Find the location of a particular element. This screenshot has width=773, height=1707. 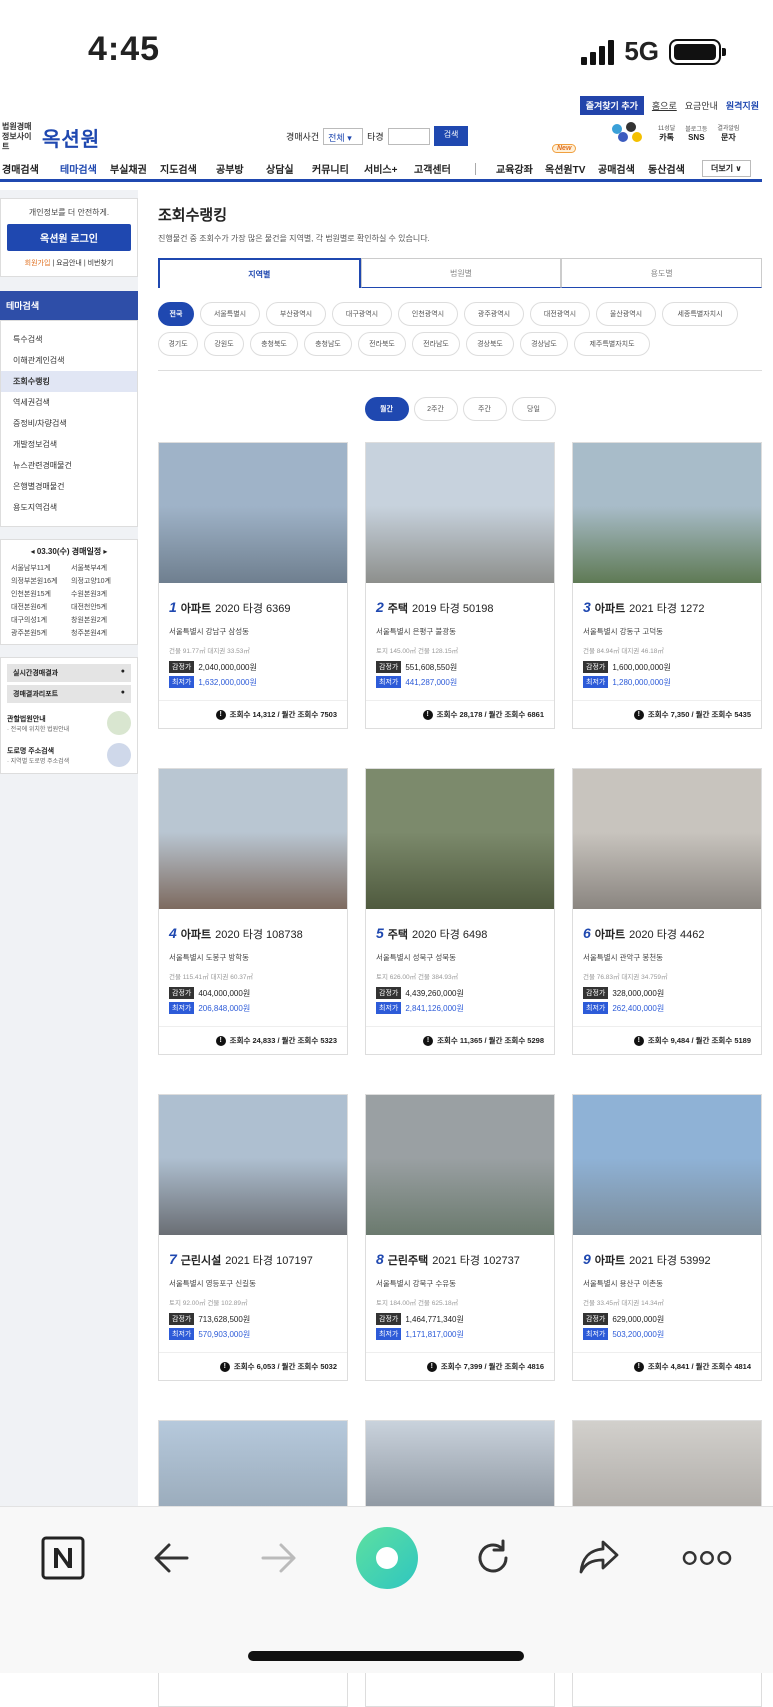

card-title: 6 아파트 2020 타경 4462 is located at coordinates (667, 933).